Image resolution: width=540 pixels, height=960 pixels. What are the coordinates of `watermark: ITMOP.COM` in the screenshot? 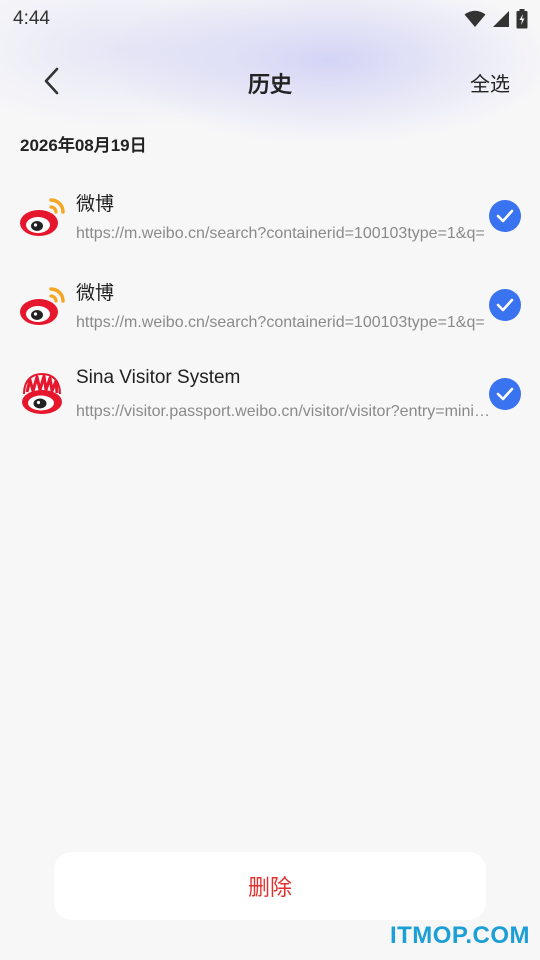 It's located at (459, 935).